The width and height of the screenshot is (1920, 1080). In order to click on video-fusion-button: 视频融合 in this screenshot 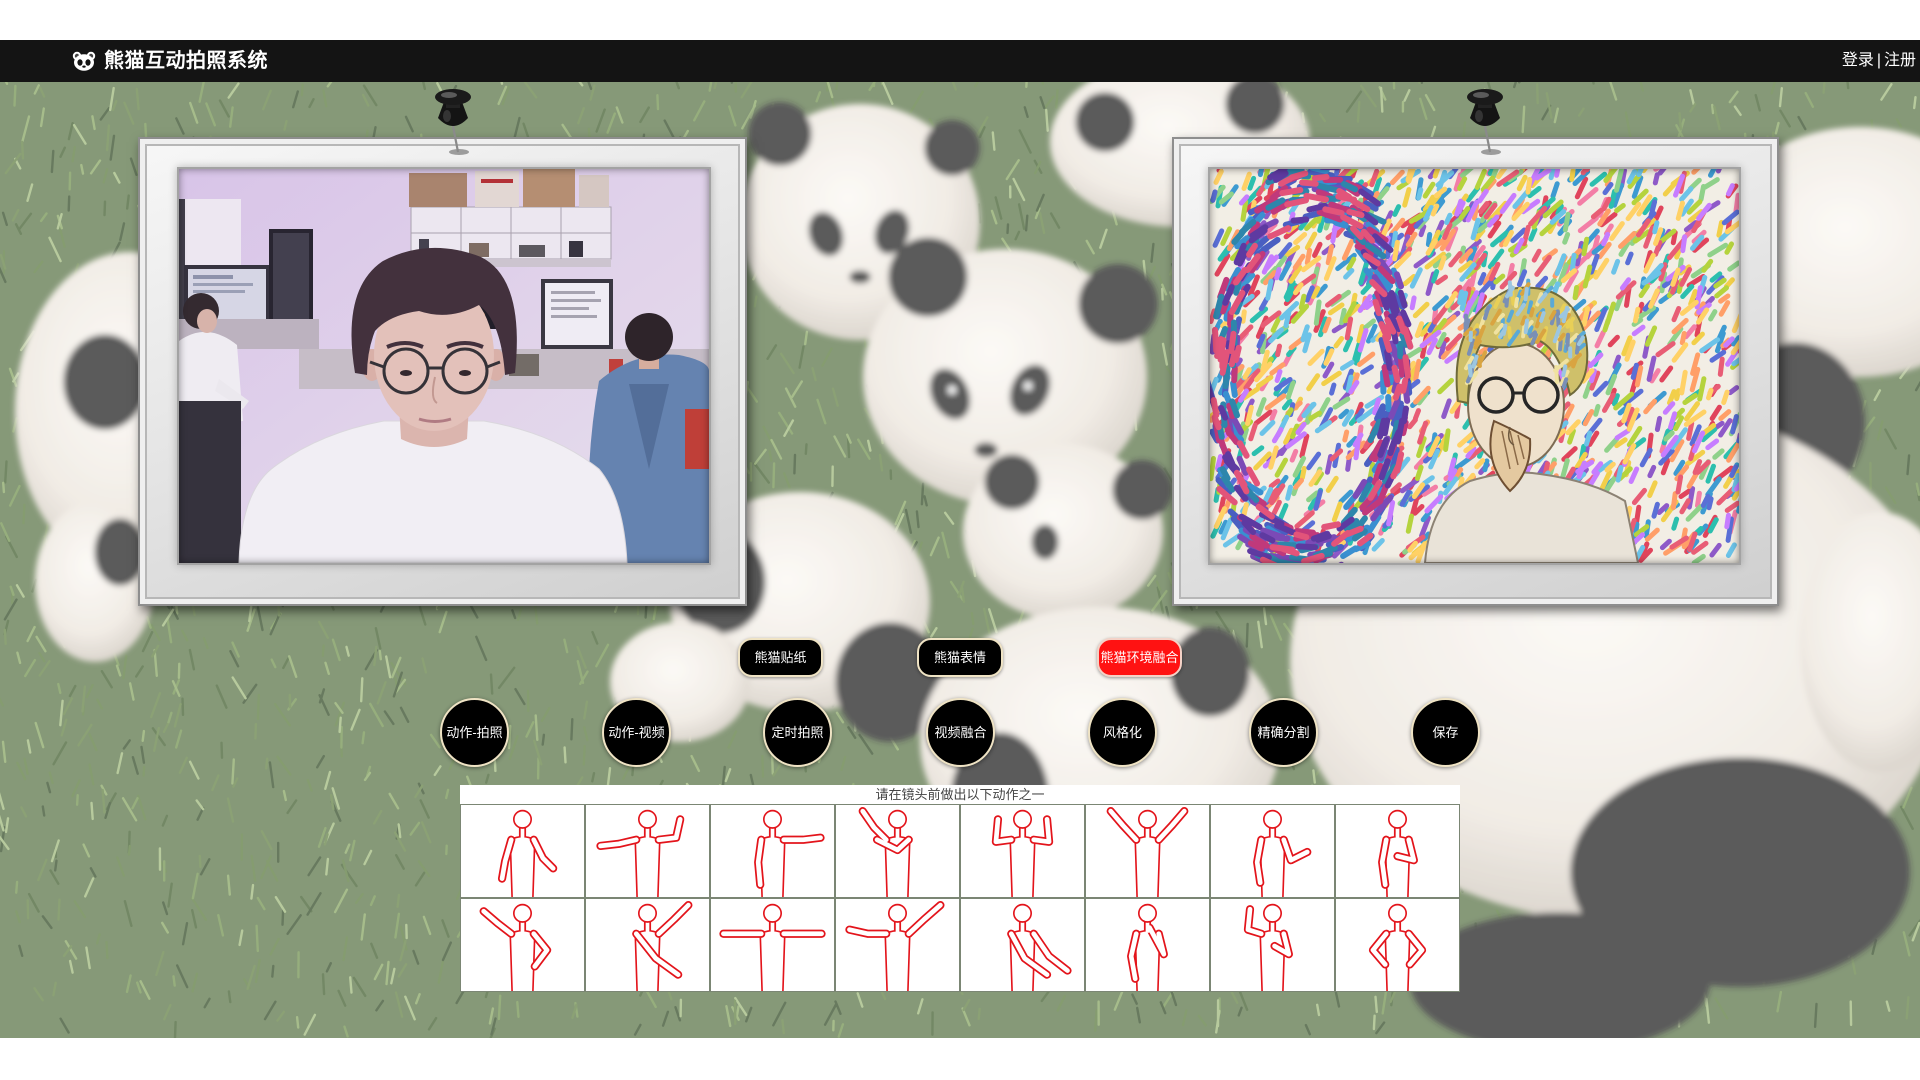, I will do `click(960, 732)`.